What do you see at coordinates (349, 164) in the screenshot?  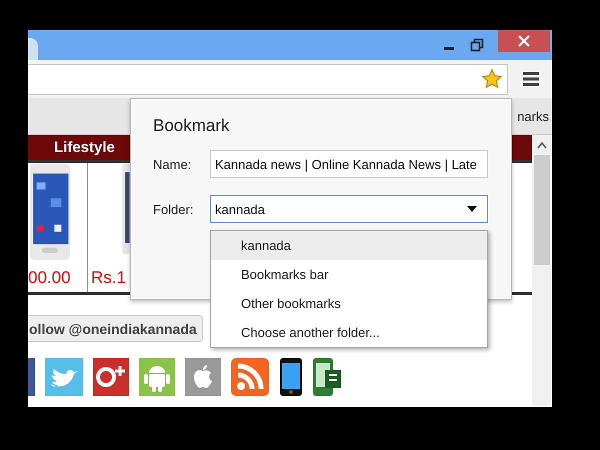 I see `name-field: Kannada news | Online Kannada News | Late` at bounding box center [349, 164].